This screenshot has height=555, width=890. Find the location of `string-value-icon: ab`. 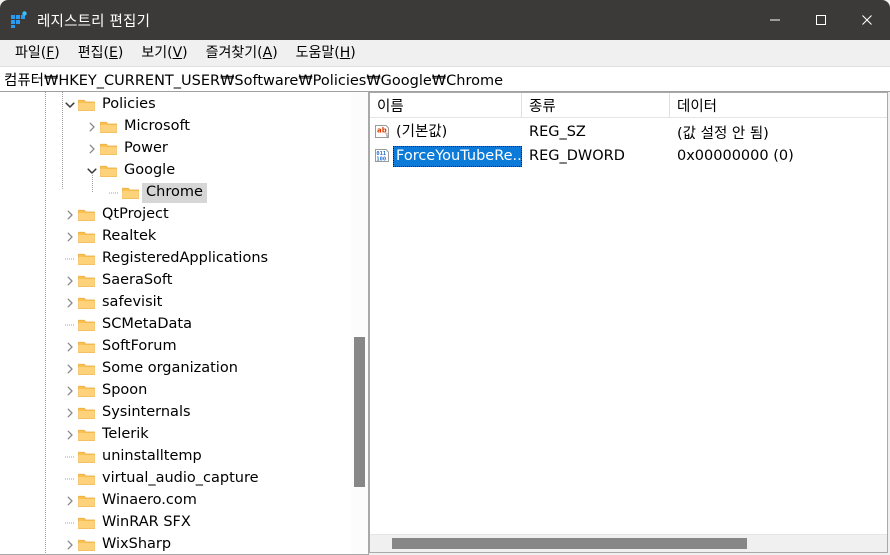

string-value-icon: ab is located at coordinates (382, 132).